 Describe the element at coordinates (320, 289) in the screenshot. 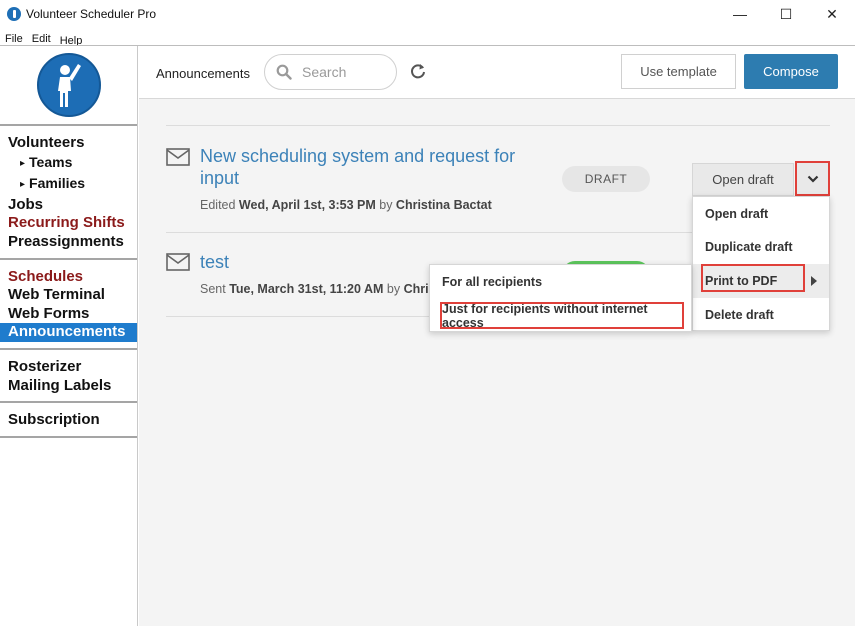

I see `announcement-meta: Sent Tue, March 31st, 11:20 AM by Christ` at that location.